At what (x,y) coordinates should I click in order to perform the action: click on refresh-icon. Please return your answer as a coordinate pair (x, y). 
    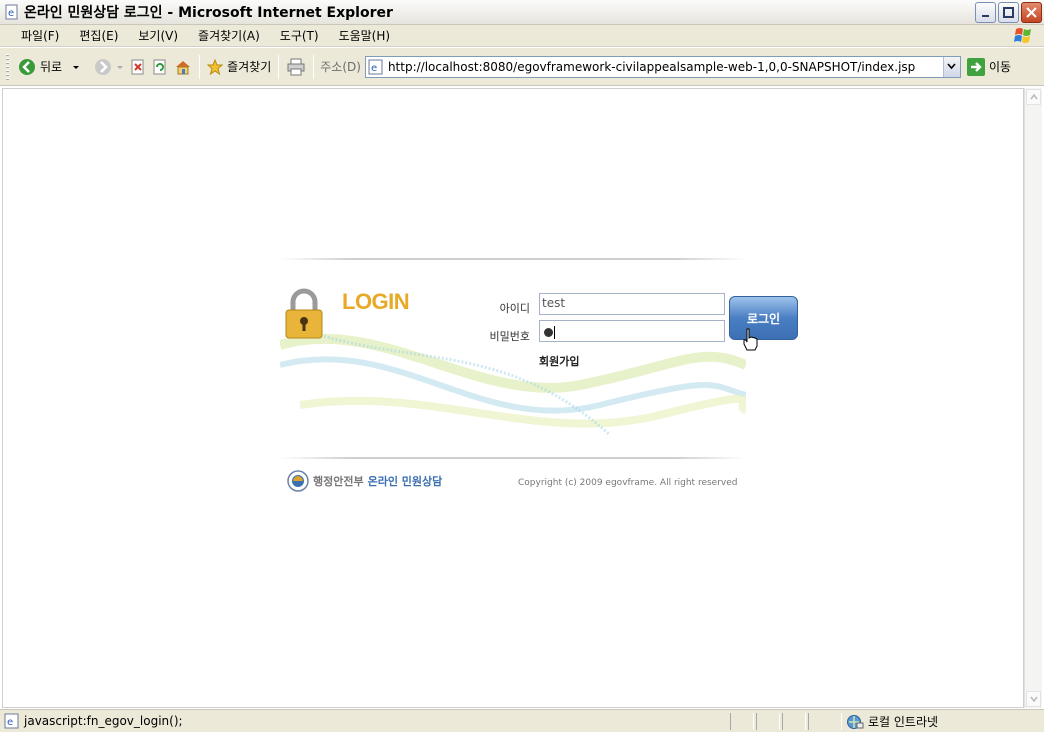
    Looking at the image, I should click on (159, 66).